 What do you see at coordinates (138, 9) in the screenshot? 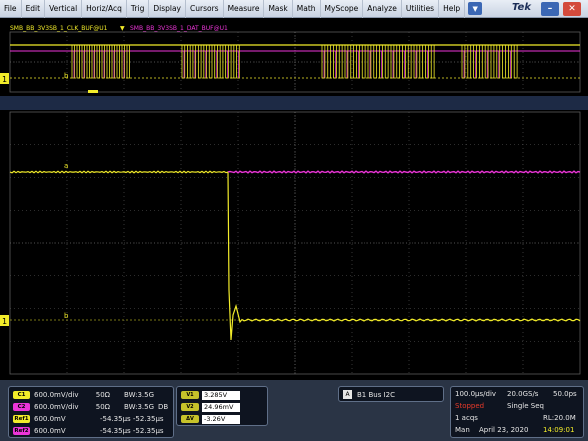
I see `menu-item-trig: Trig` at bounding box center [138, 9].